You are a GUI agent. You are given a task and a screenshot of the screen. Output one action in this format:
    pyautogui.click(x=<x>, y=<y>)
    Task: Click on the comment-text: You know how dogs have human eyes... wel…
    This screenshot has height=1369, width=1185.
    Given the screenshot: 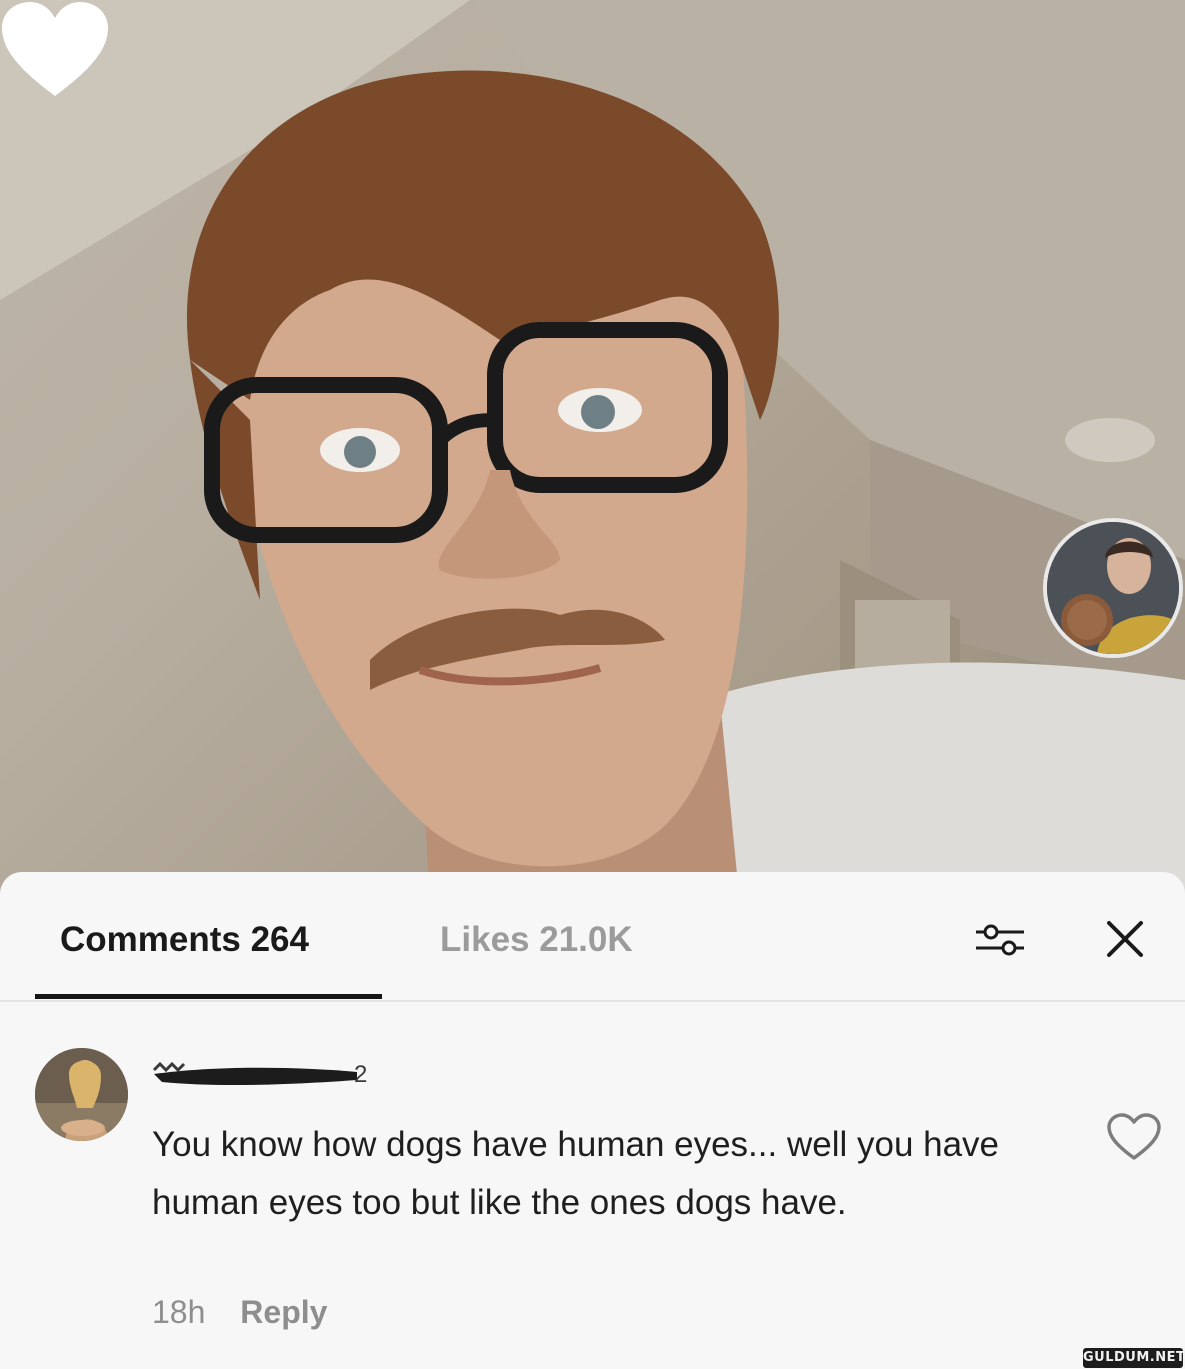 What is the action you would take?
    pyautogui.click(x=576, y=1173)
    